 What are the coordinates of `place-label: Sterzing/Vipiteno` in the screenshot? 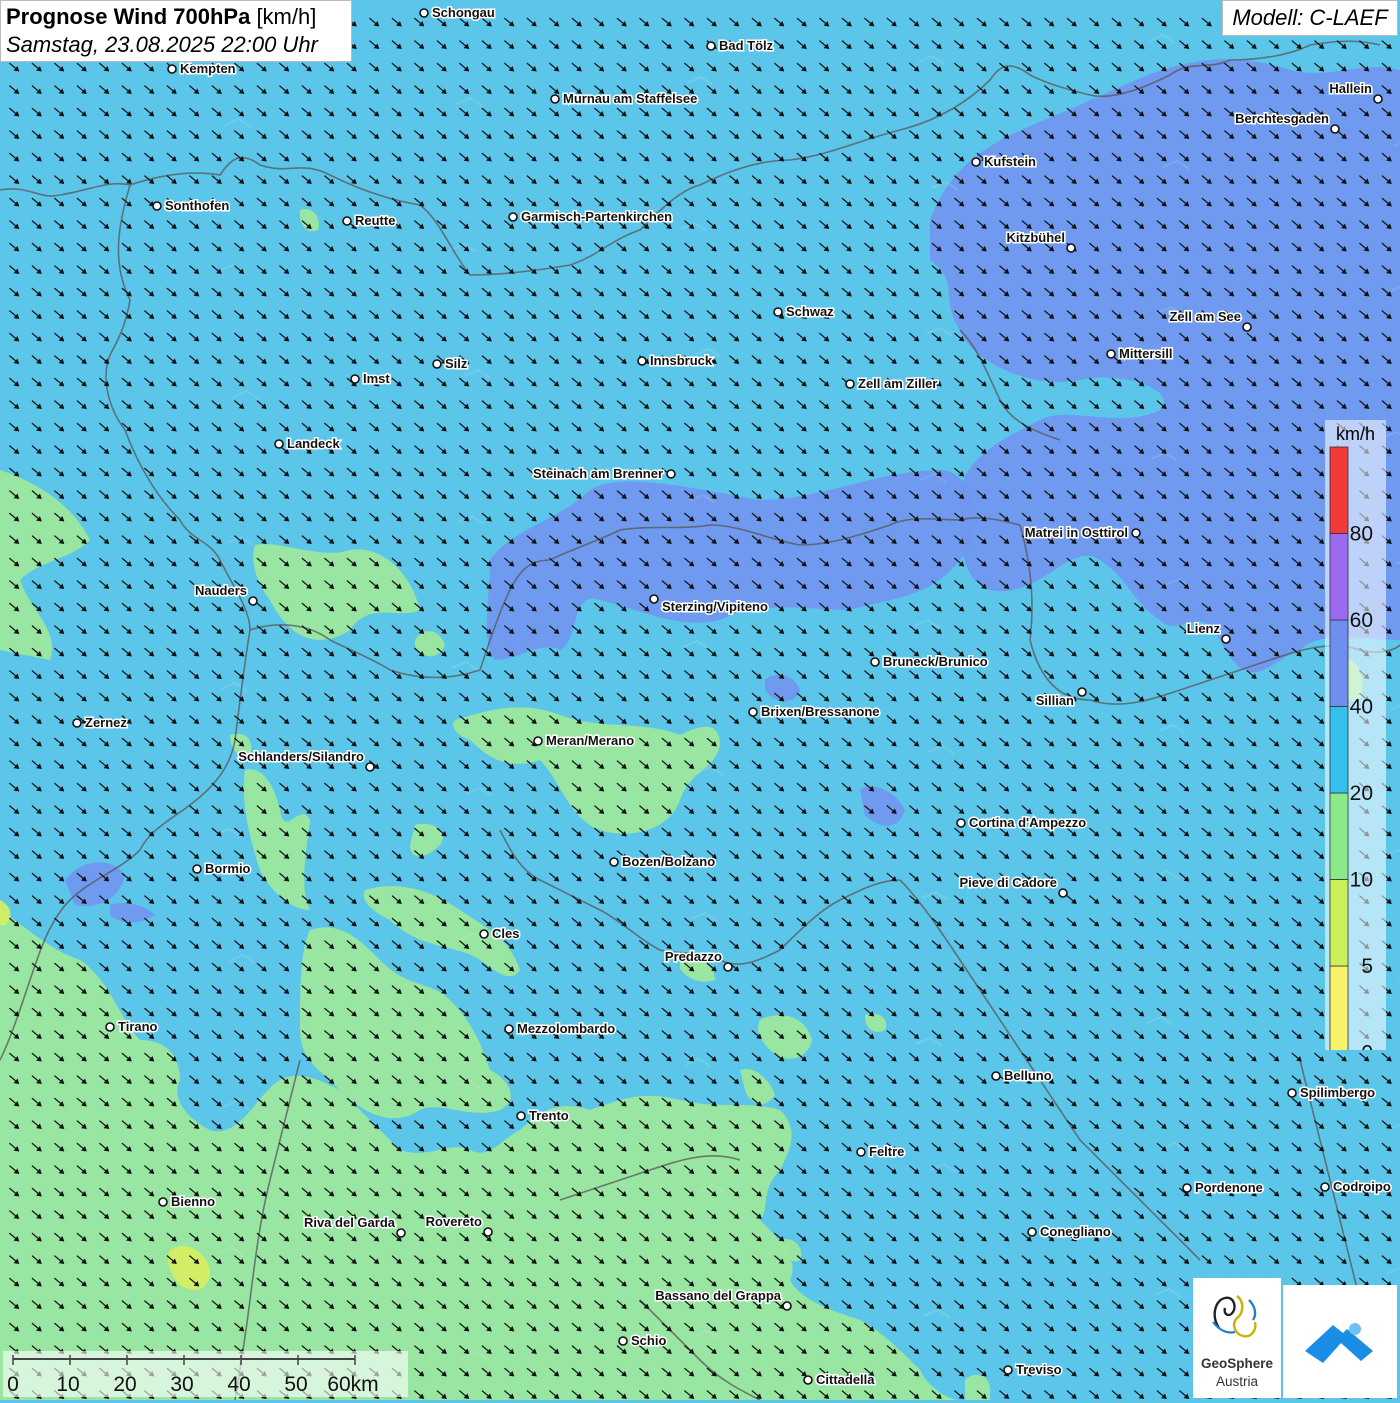 It's located at (715, 606).